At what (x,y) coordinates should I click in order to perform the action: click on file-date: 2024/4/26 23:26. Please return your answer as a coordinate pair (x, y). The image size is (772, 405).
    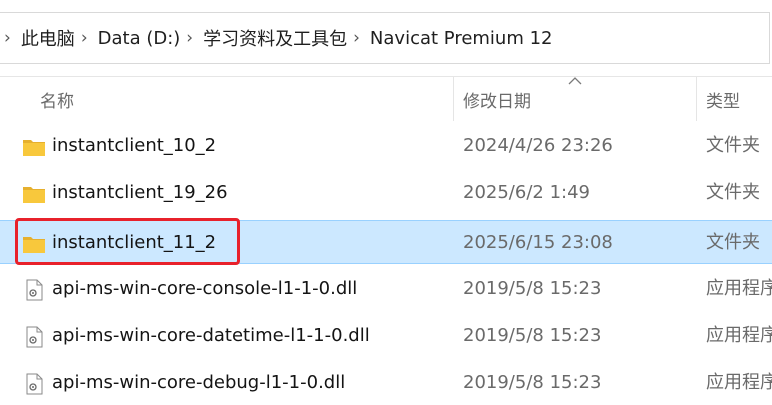
    Looking at the image, I should click on (538, 145).